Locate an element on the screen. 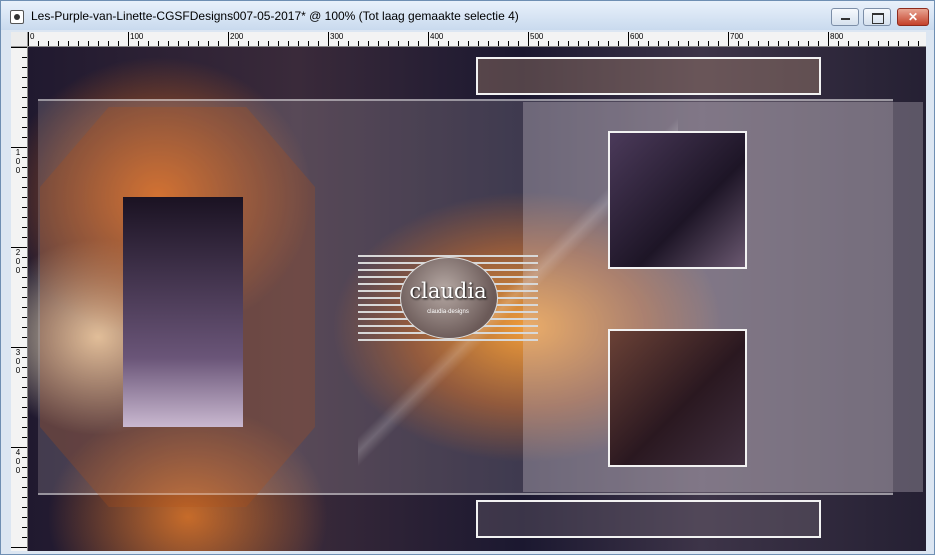 The width and height of the screenshot is (935, 555). close-button: ✕ is located at coordinates (913, 17).